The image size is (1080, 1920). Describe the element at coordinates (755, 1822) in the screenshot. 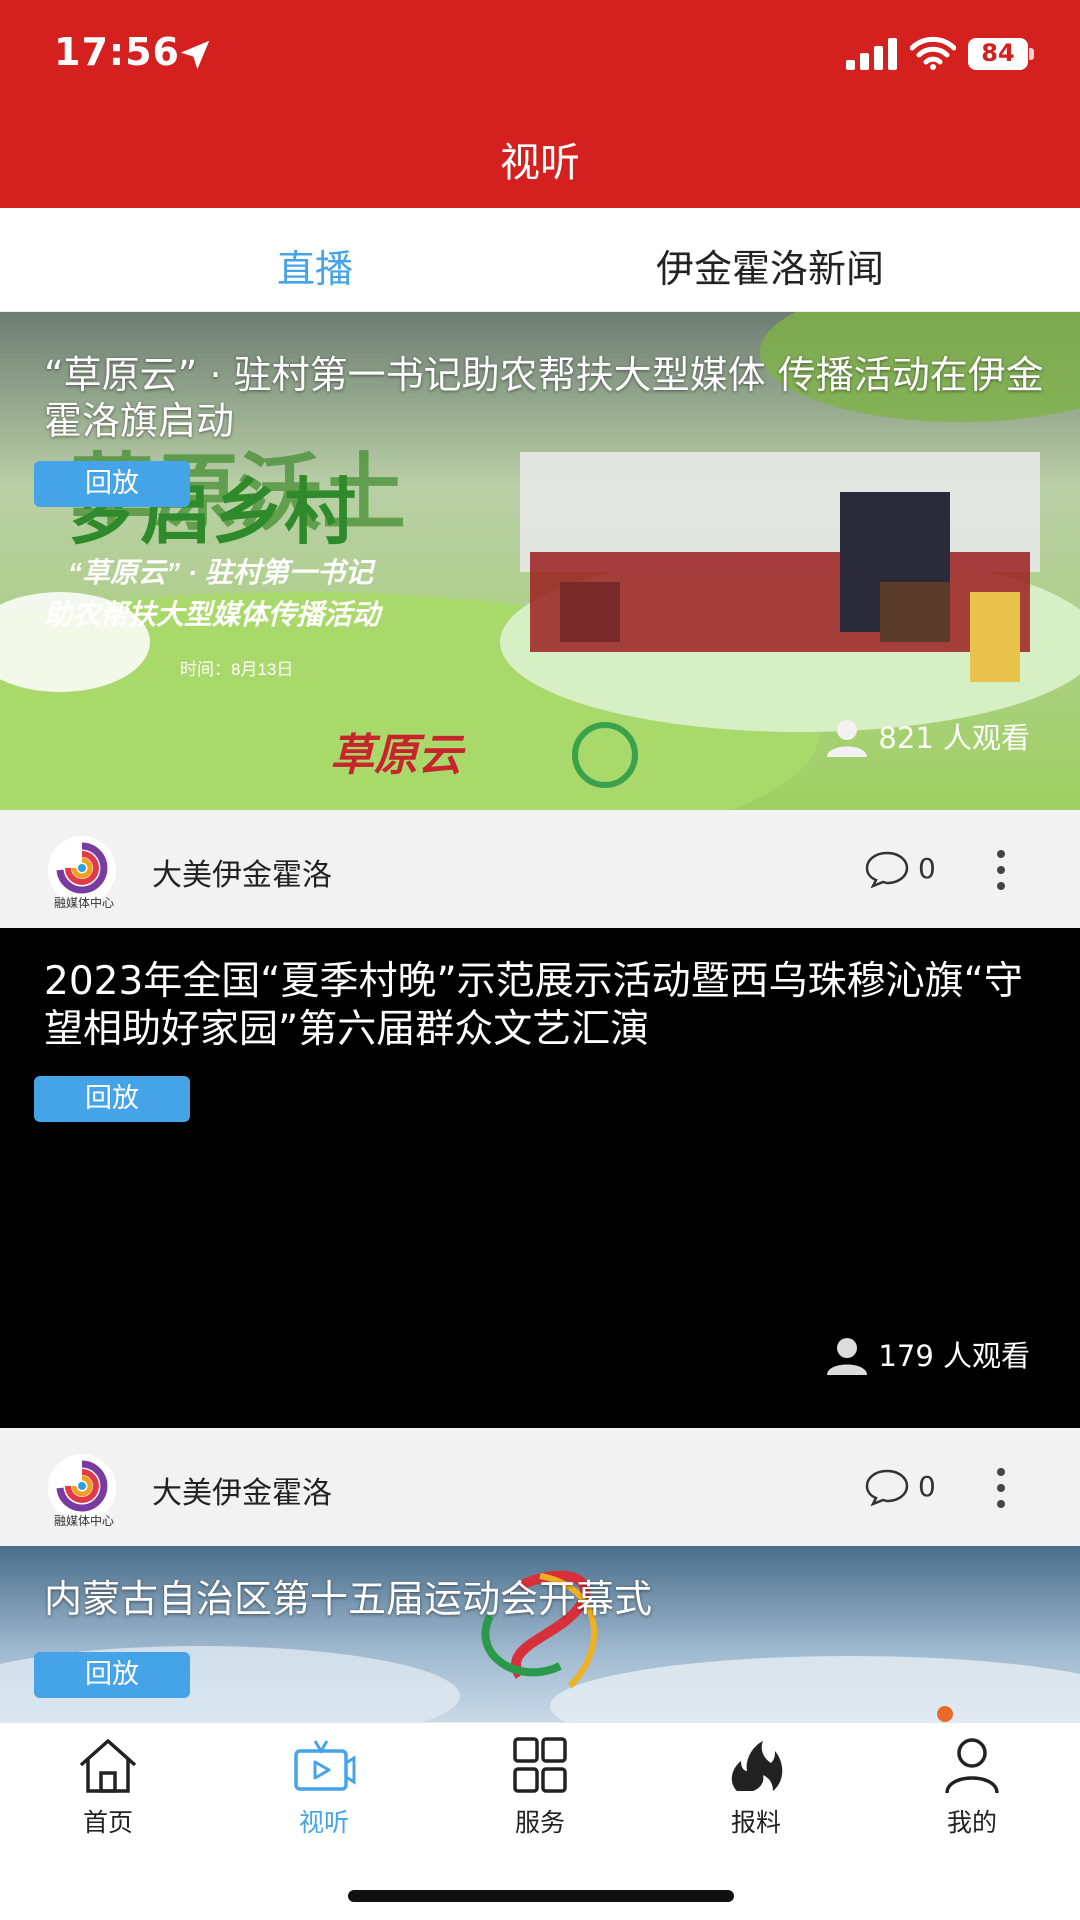

I see `nav-report-label: 报料` at that location.